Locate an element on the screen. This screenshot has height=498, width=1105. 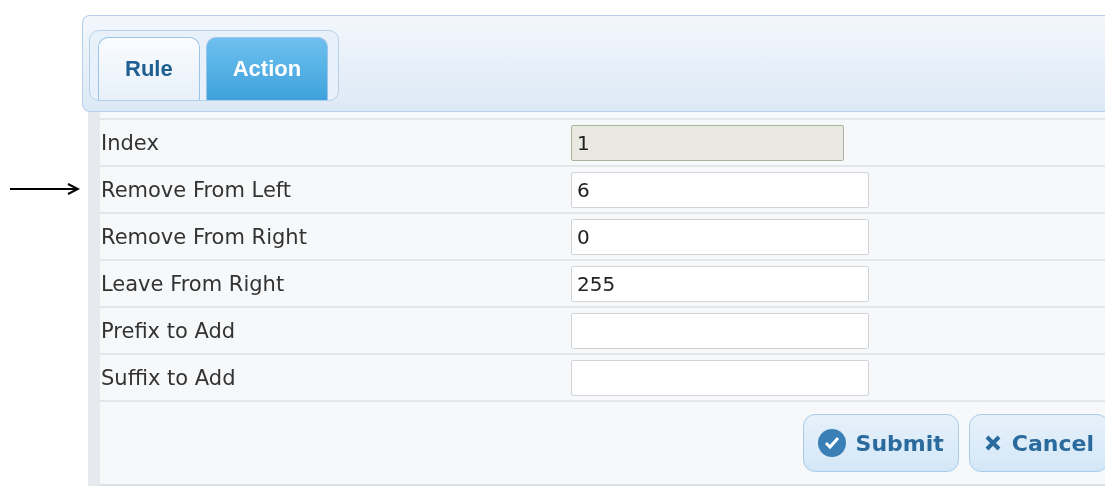
submit-button: Submit is located at coordinates (880, 443).